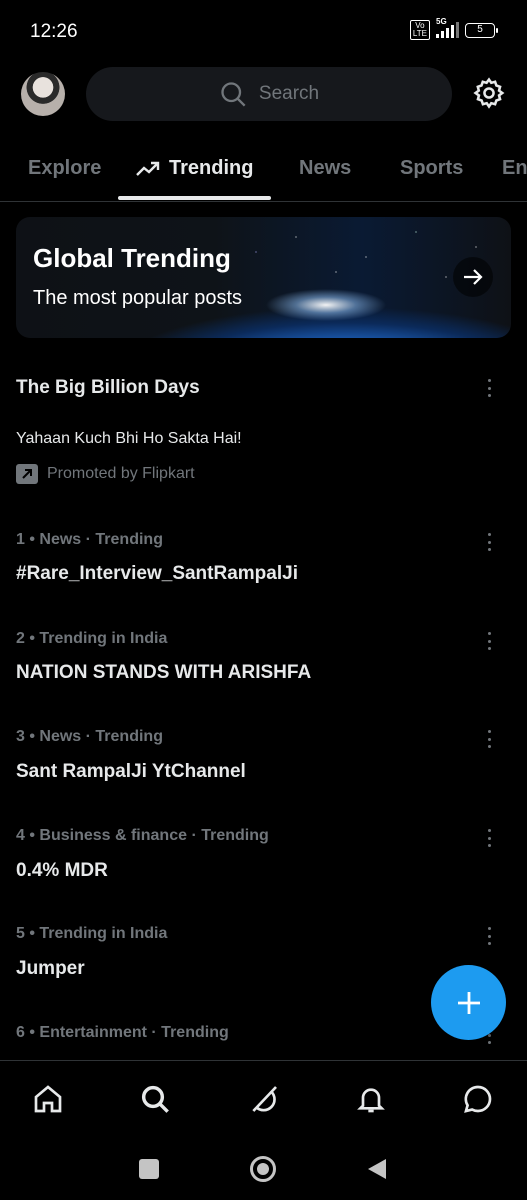 This screenshot has width=527, height=1200. What do you see at coordinates (129, 438) in the screenshot?
I see `promoted-trend-text: Yahaan Kuch Bhi Ho Sakta Hai!` at bounding box center [129, 438].